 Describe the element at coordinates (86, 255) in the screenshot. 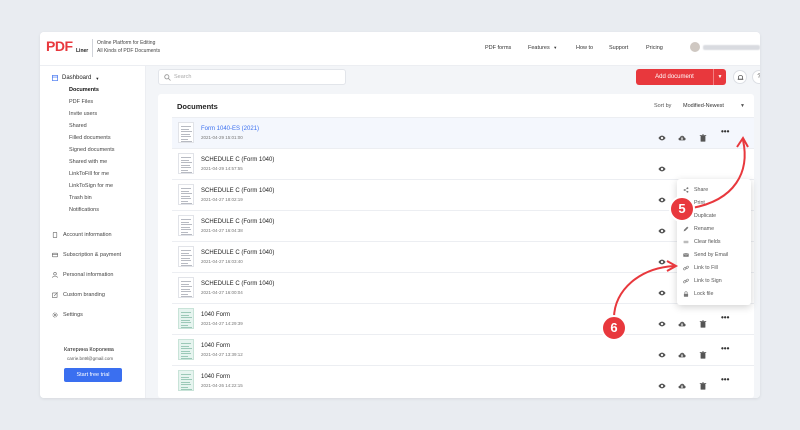

I see `sidebar-item-subscription: Subscription & payment` at that location.